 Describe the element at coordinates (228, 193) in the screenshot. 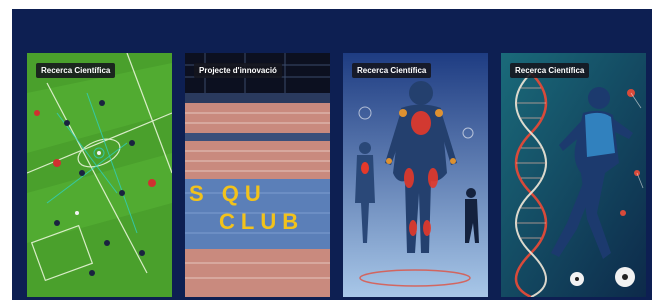

I see `stadium-text-row1: S QU` at that location.